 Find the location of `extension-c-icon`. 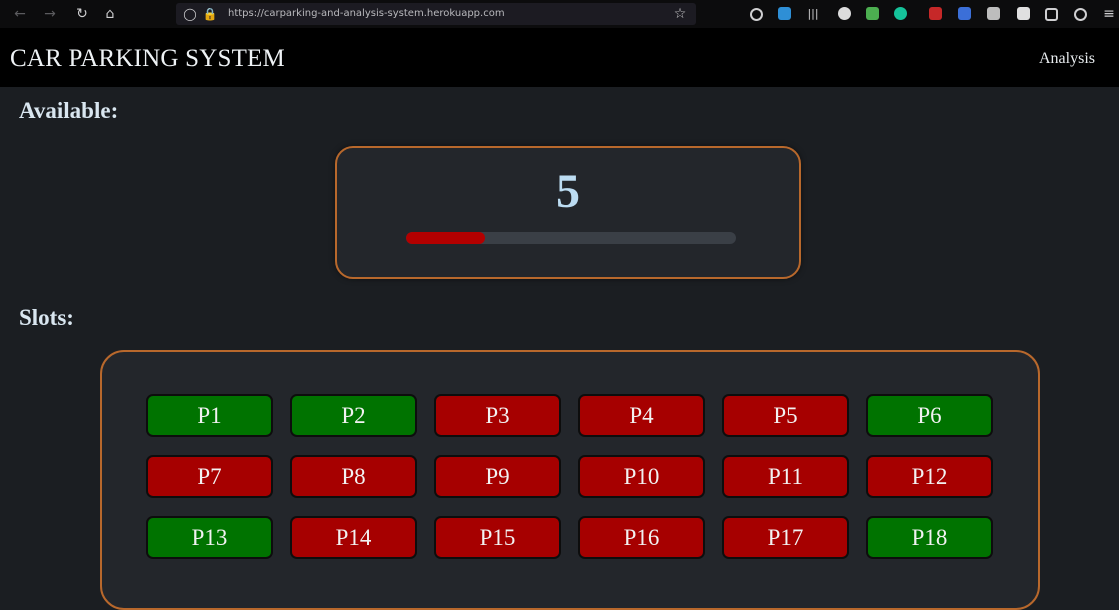

extension-c-icon is located at coordinates (1051, 14).